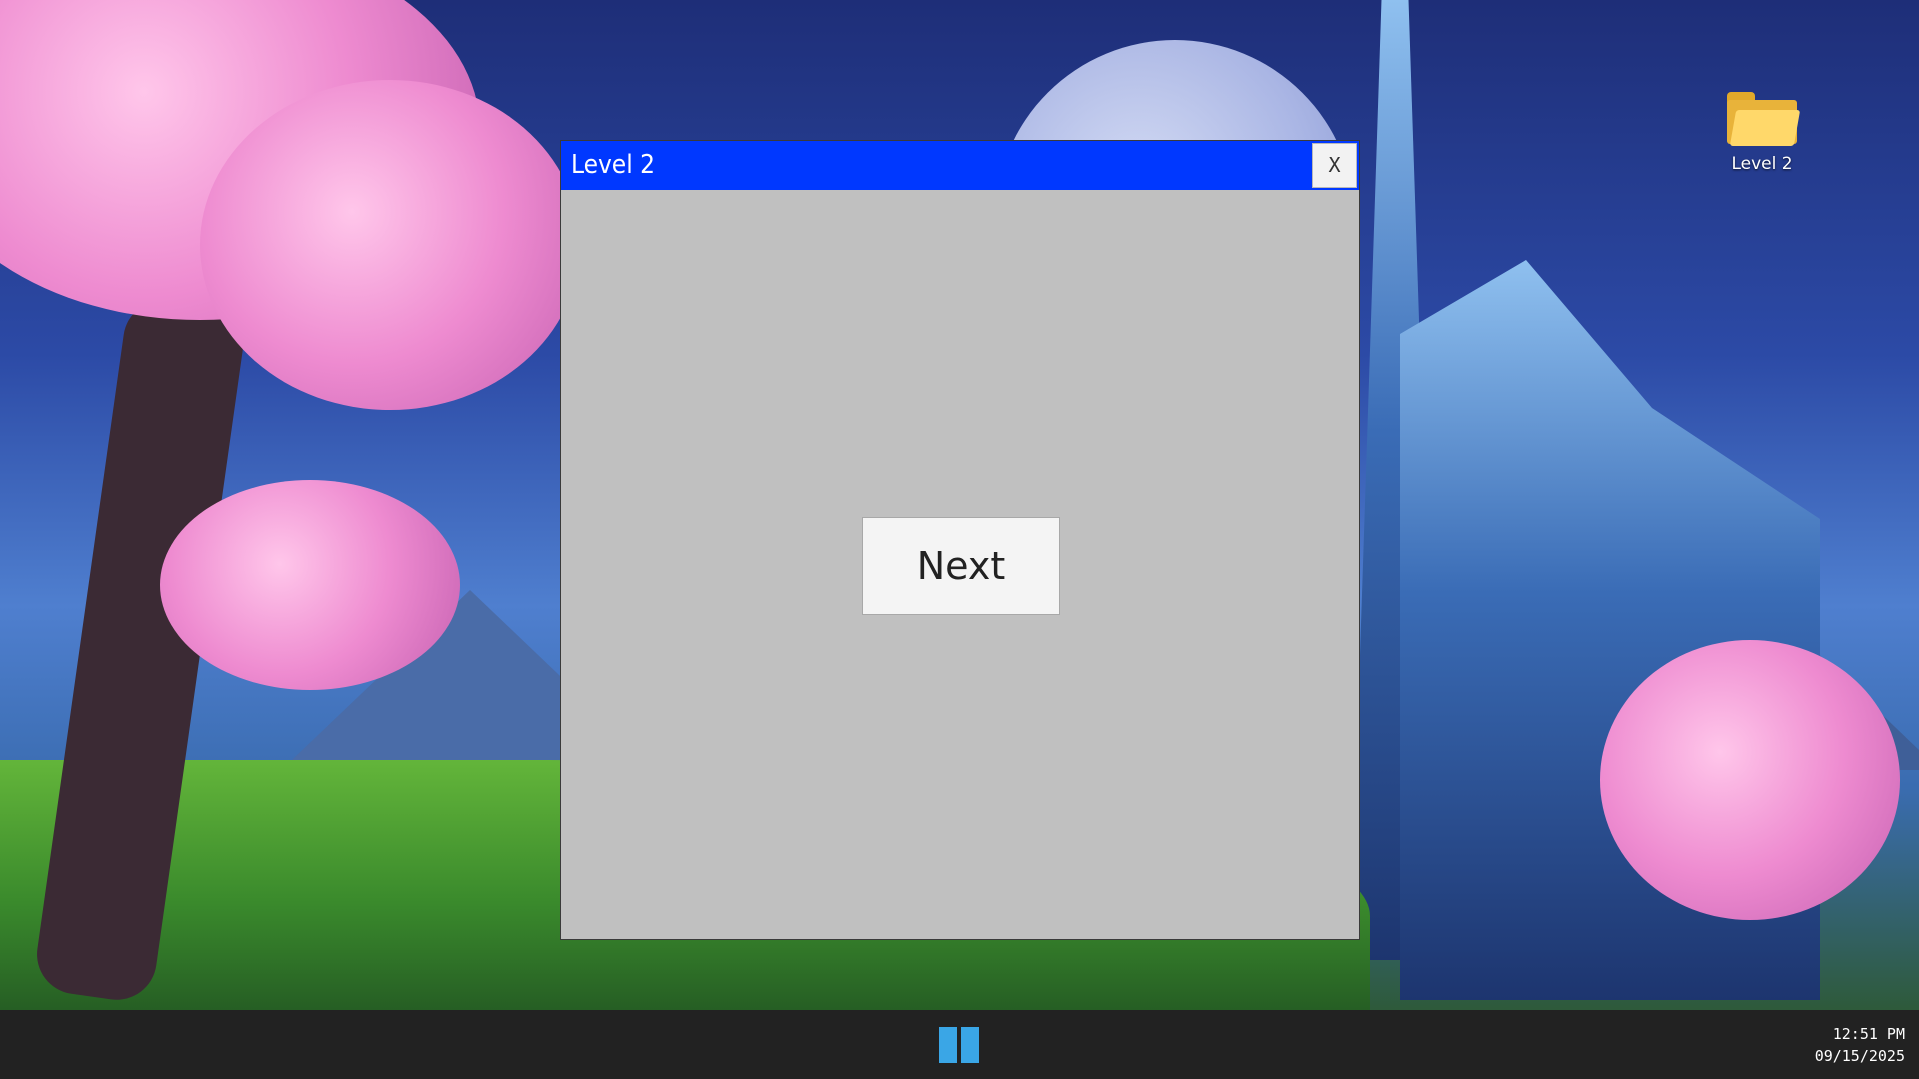  Describe the element at coordinates (1750, 780) in the screenshot. I see `blossom-decoration-right` at that location.